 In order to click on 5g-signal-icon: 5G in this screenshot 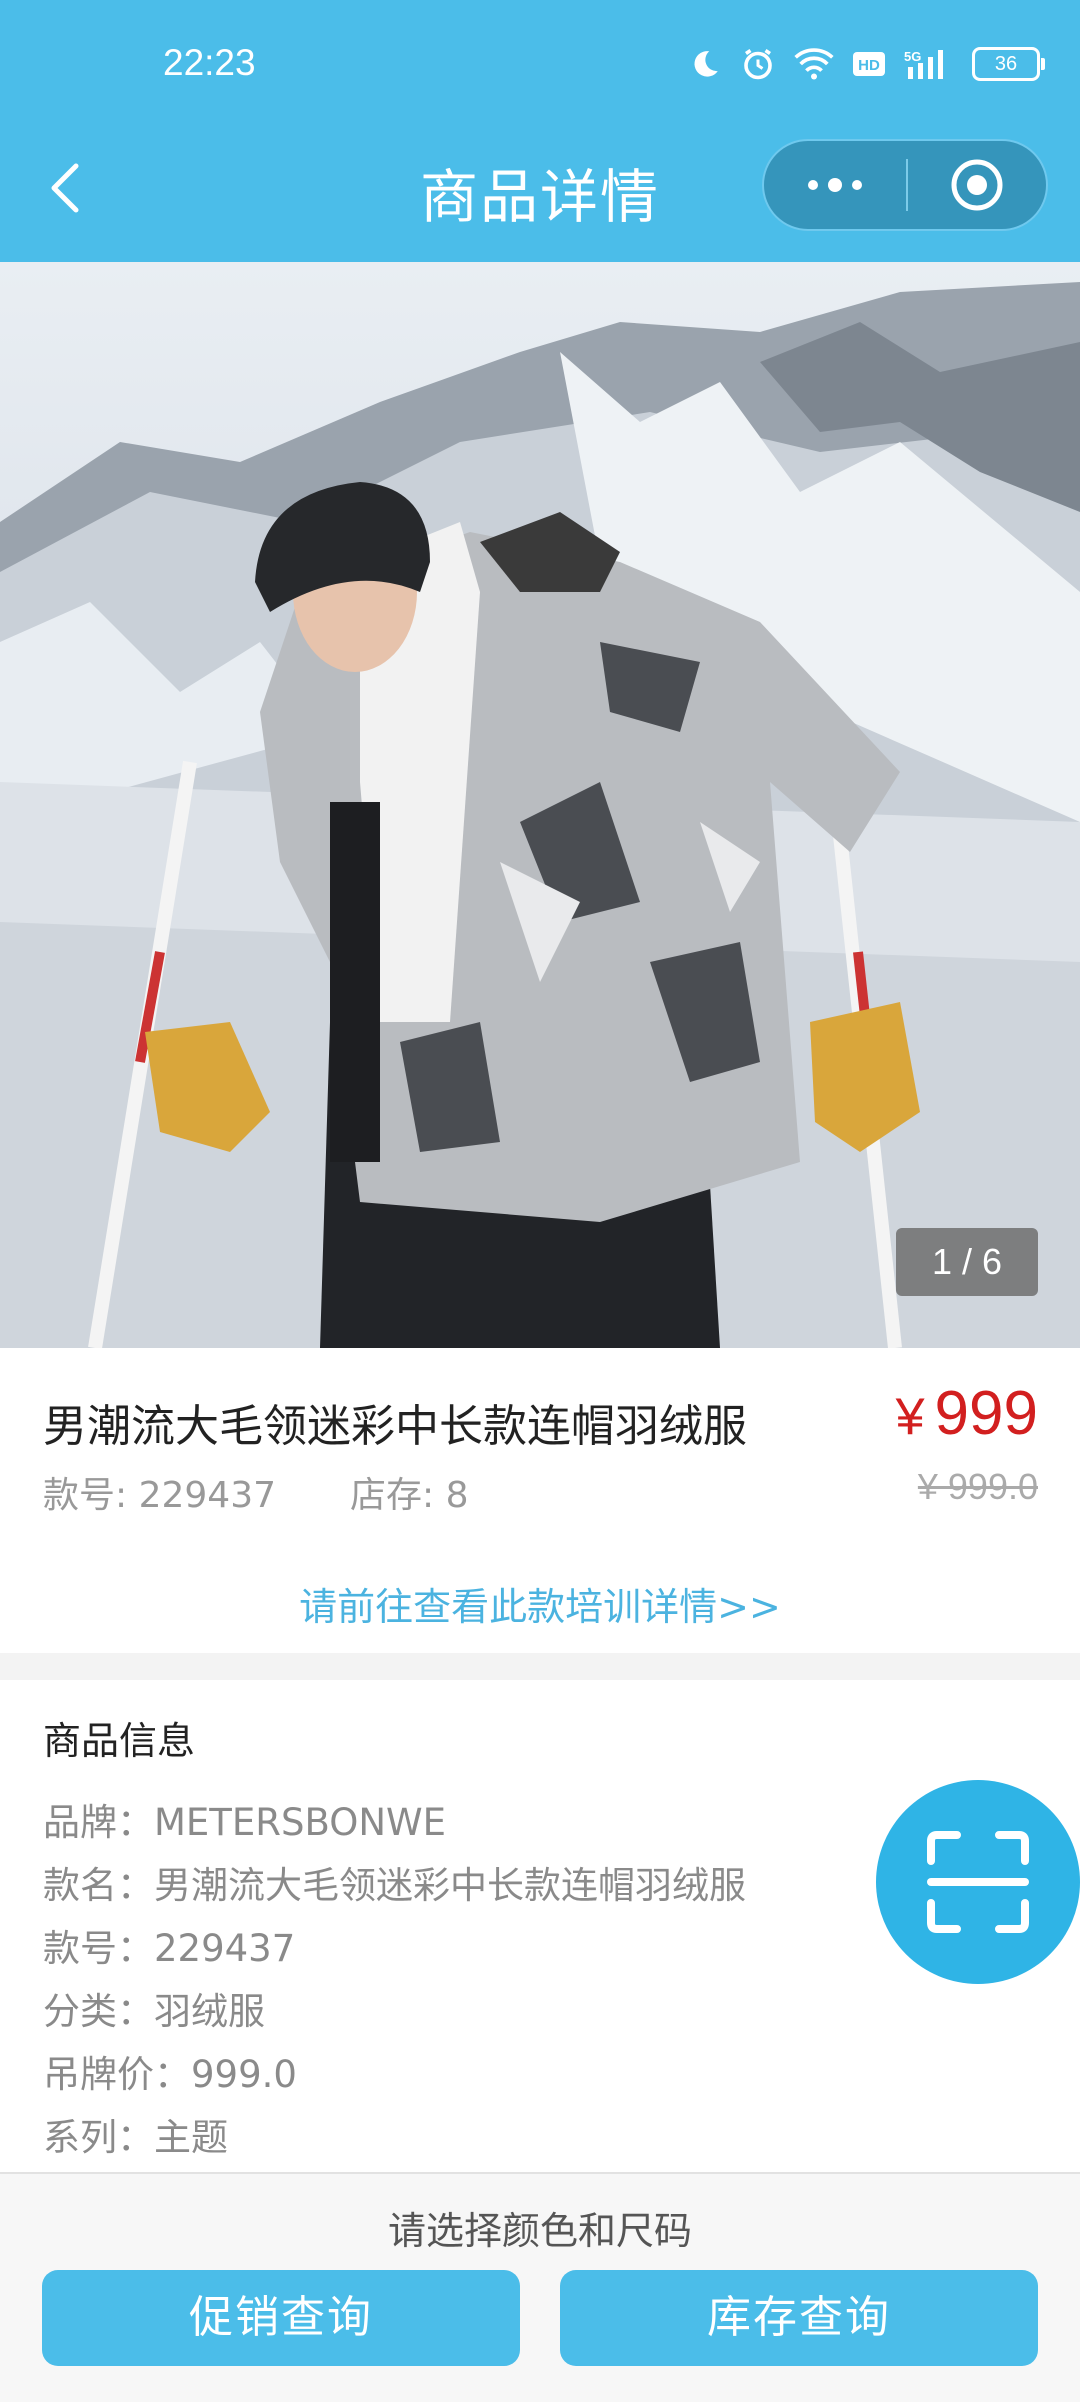, I will do `click(923, 64)`.